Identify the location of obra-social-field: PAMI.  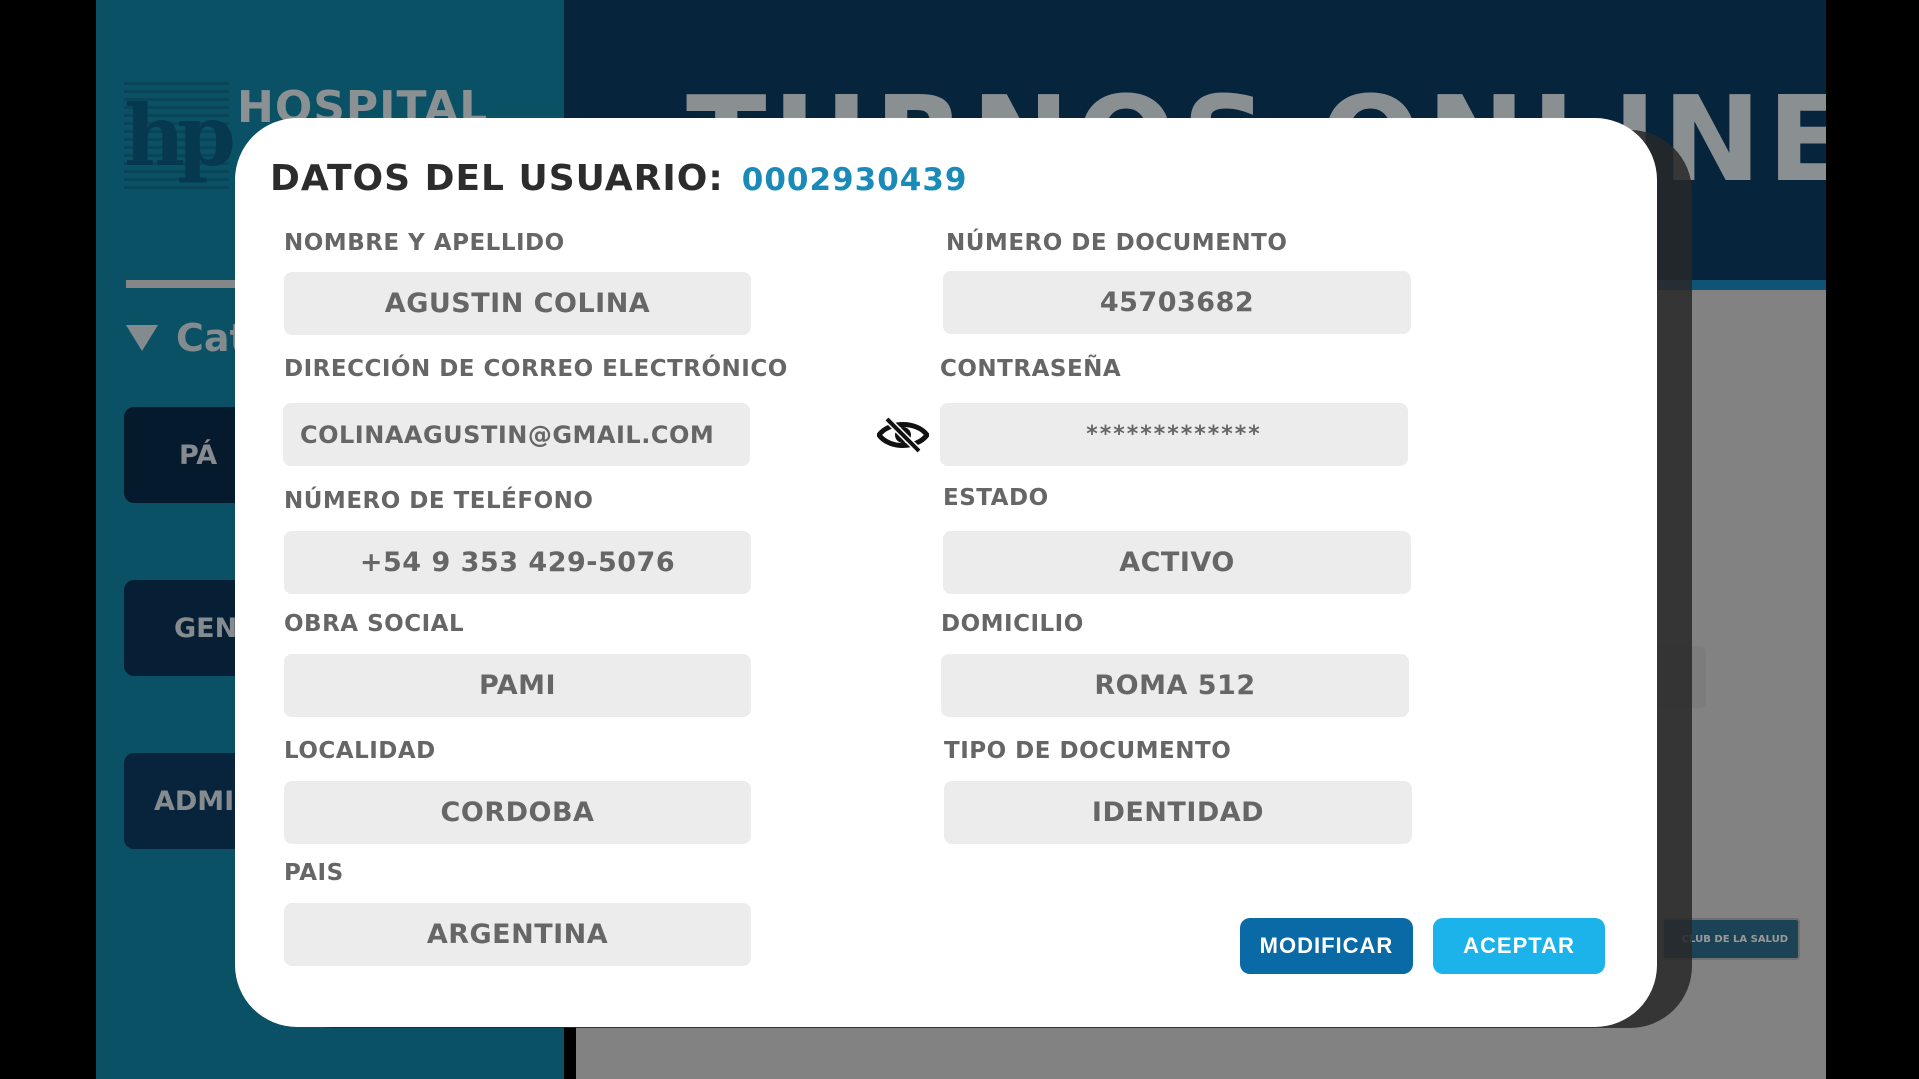
(517, 685).